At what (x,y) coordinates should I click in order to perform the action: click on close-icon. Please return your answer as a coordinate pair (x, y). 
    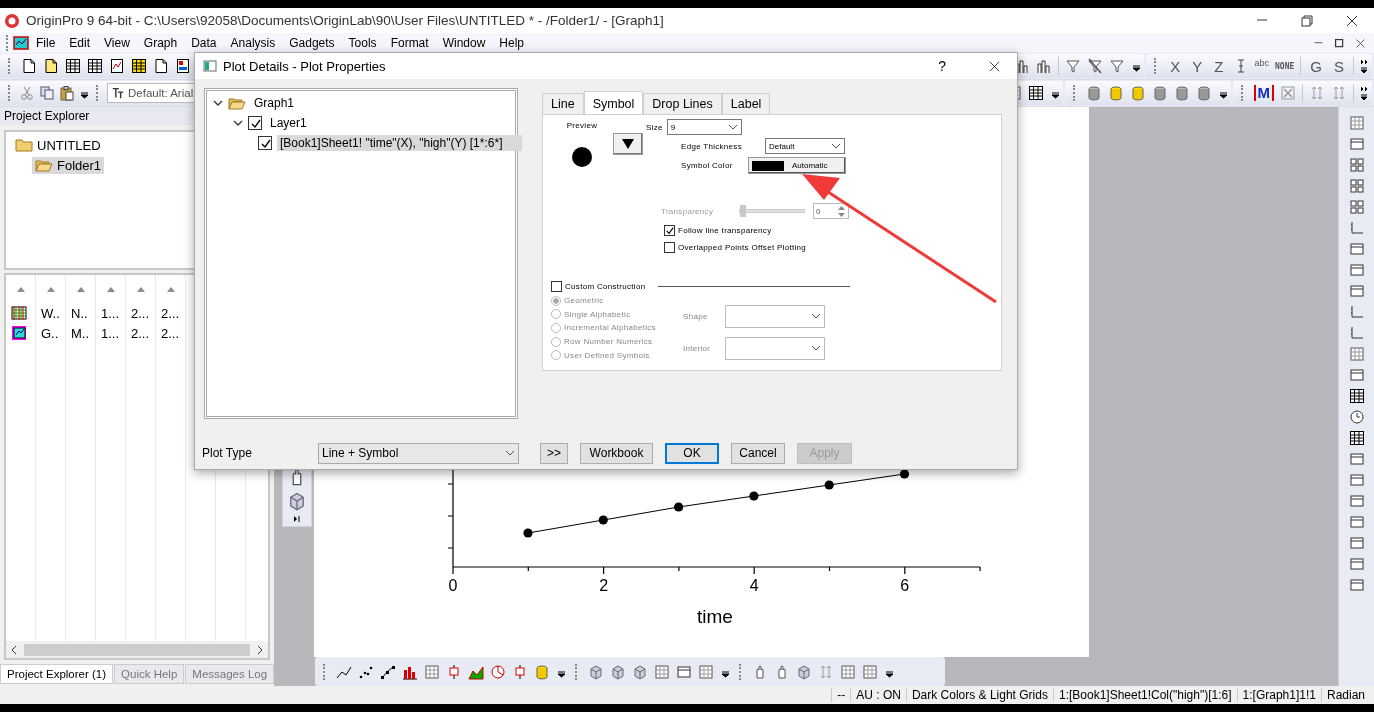
    Looking at the image, I should click on (1351, 20).